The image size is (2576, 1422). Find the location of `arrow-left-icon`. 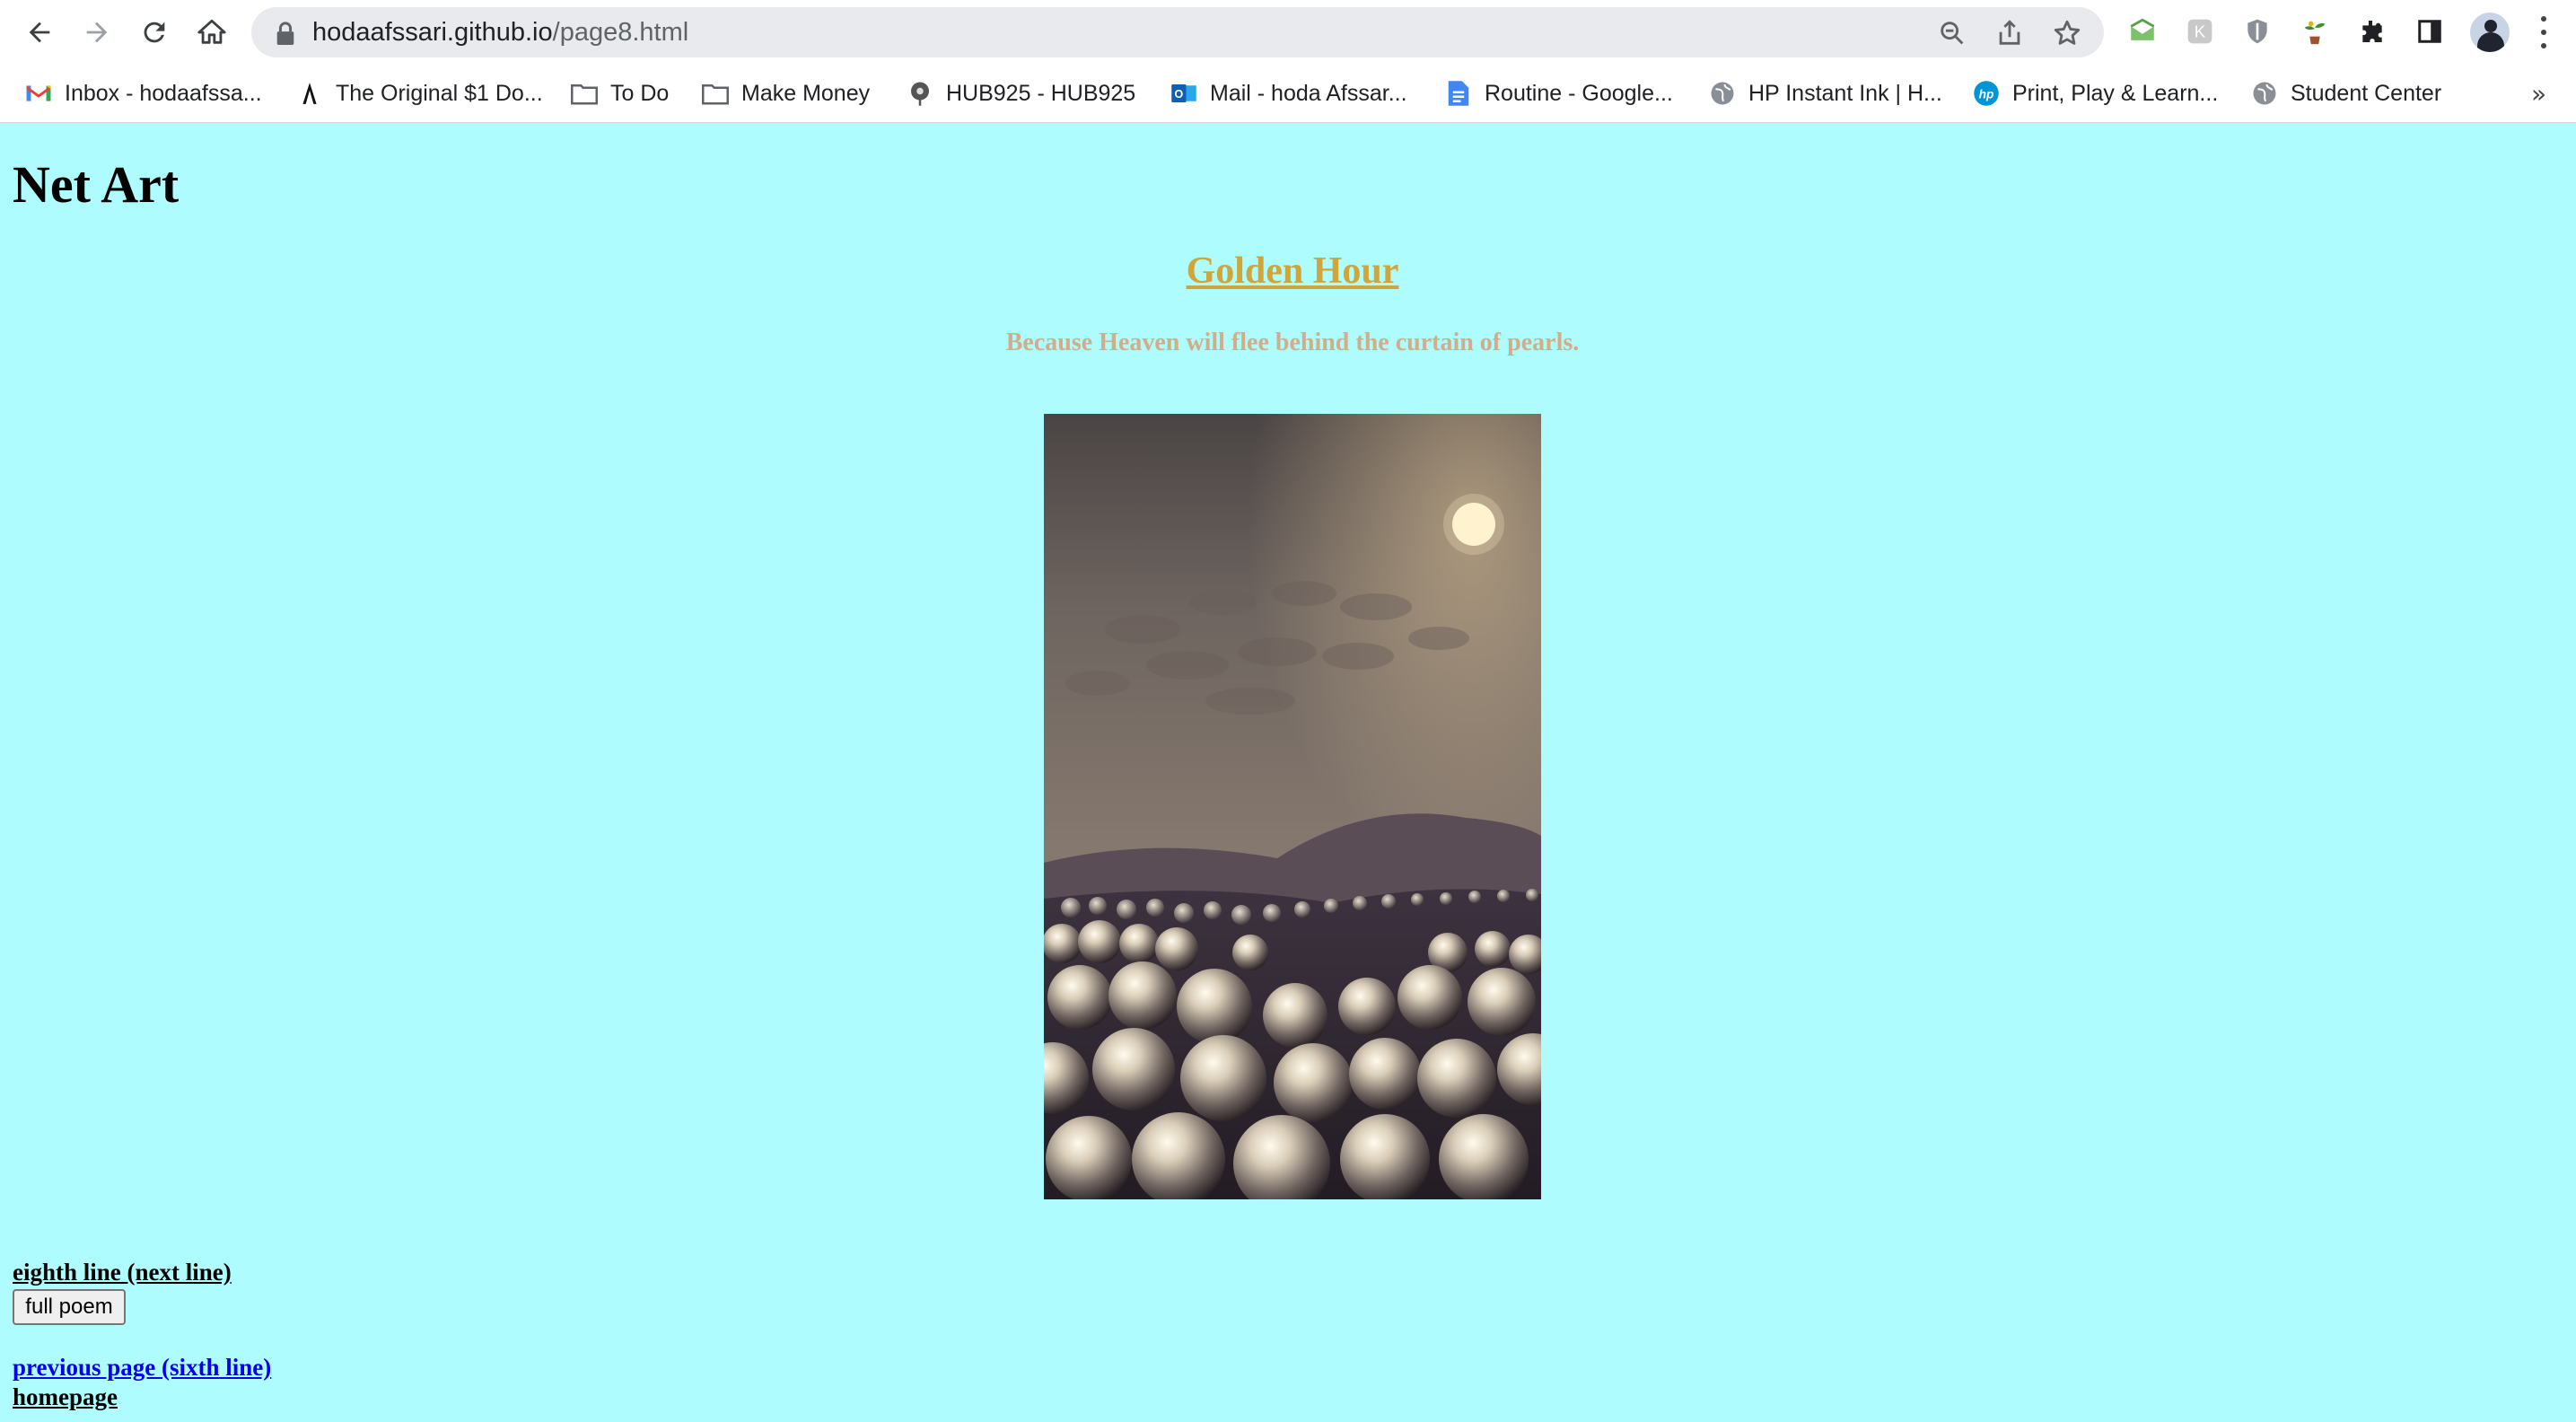

arrow-left-icon is located at coordinates (39, 32).